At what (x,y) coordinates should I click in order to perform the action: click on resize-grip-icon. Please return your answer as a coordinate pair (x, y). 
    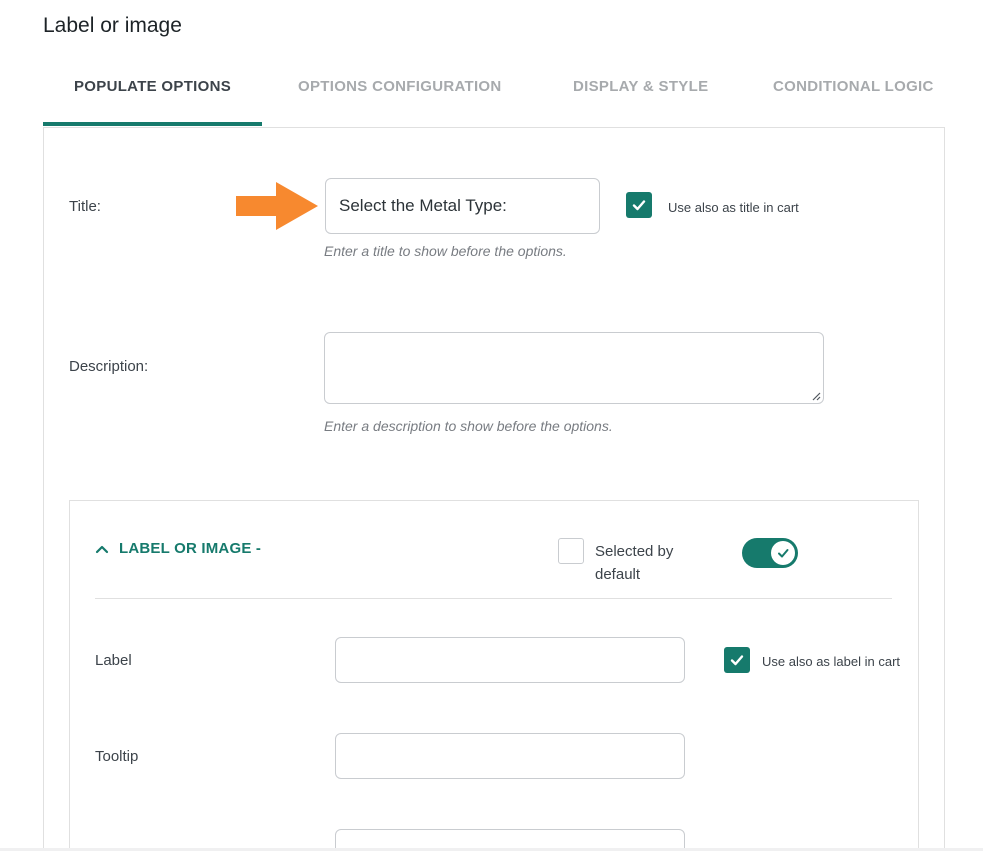
    Looking at the image, I should click on (816, 396).